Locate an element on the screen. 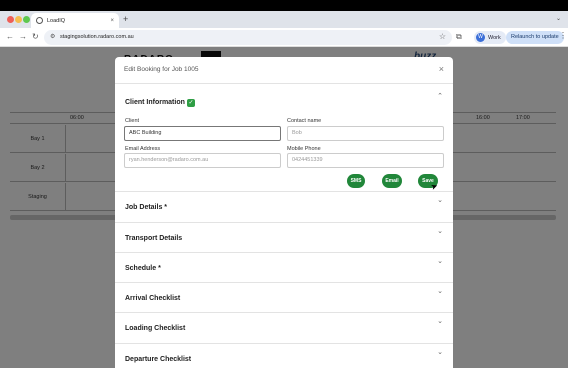  loading-checklist-section: Loading Checklist ⌄ is located at coordinates (284, 328).